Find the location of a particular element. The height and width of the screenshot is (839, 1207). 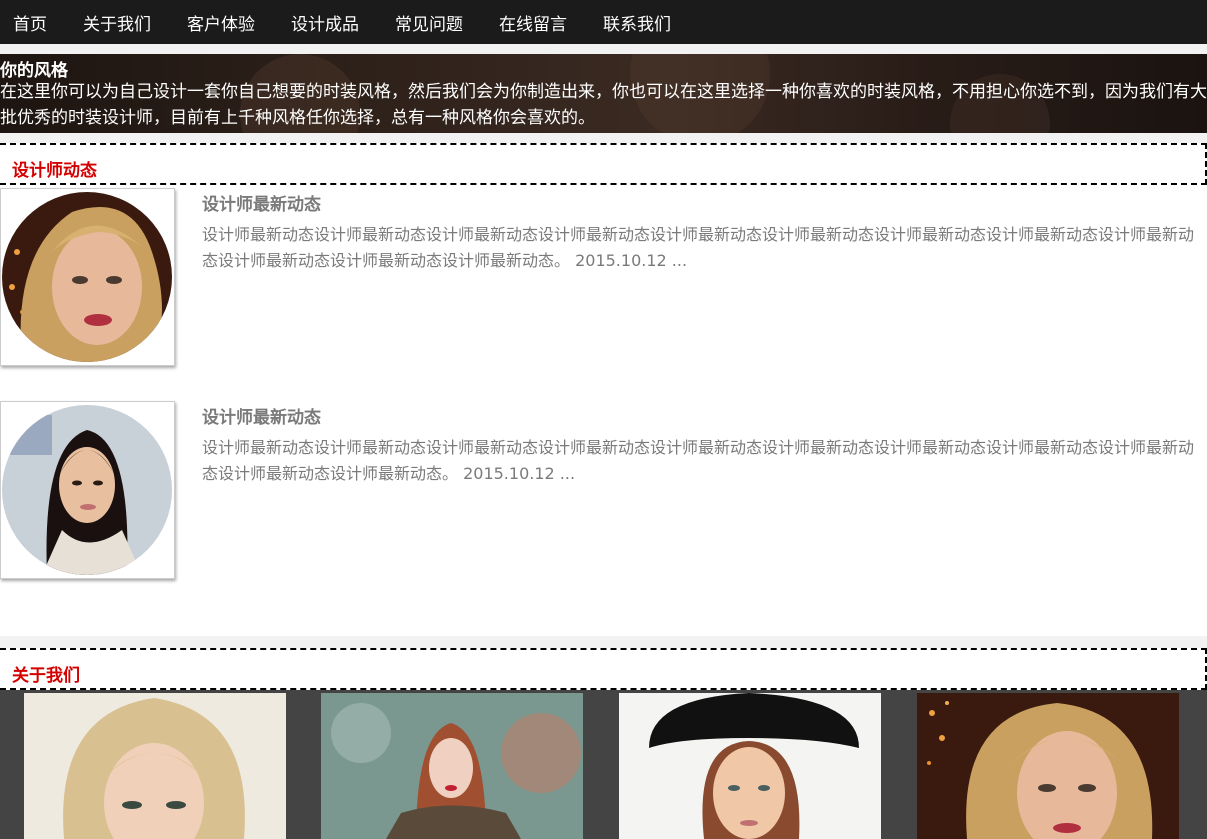

news-section-heading: 设计师动态 is located at coordinates (603, 164).